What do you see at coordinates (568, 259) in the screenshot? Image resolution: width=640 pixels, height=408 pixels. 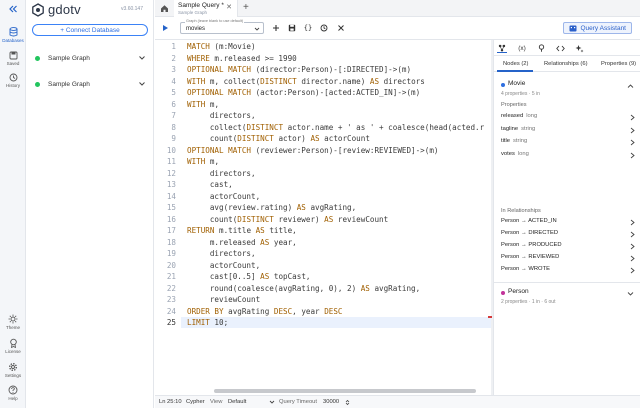 I see `relationship-row: Person → REVIEWED` at bounding box center [568, 259].